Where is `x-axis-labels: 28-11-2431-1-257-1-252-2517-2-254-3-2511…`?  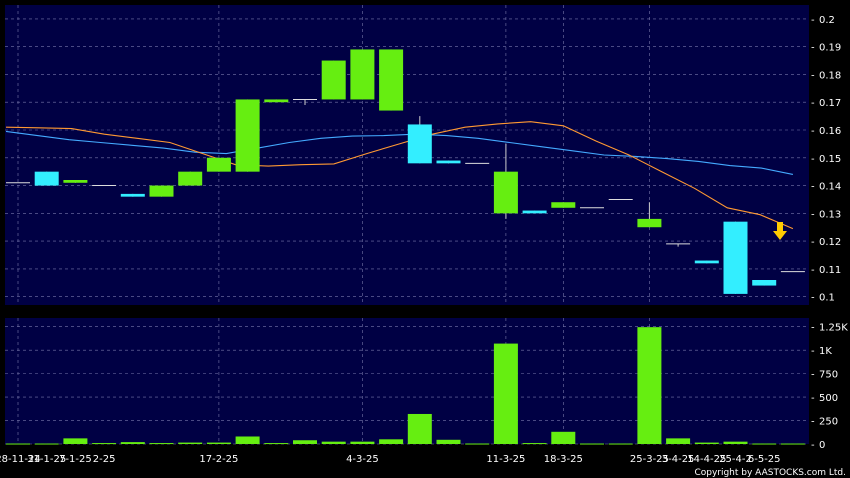 x-axis-labels: 28-11-2431-1-257-1-252-2517-2-254-3-2511… is located at coordinates (390, 459).